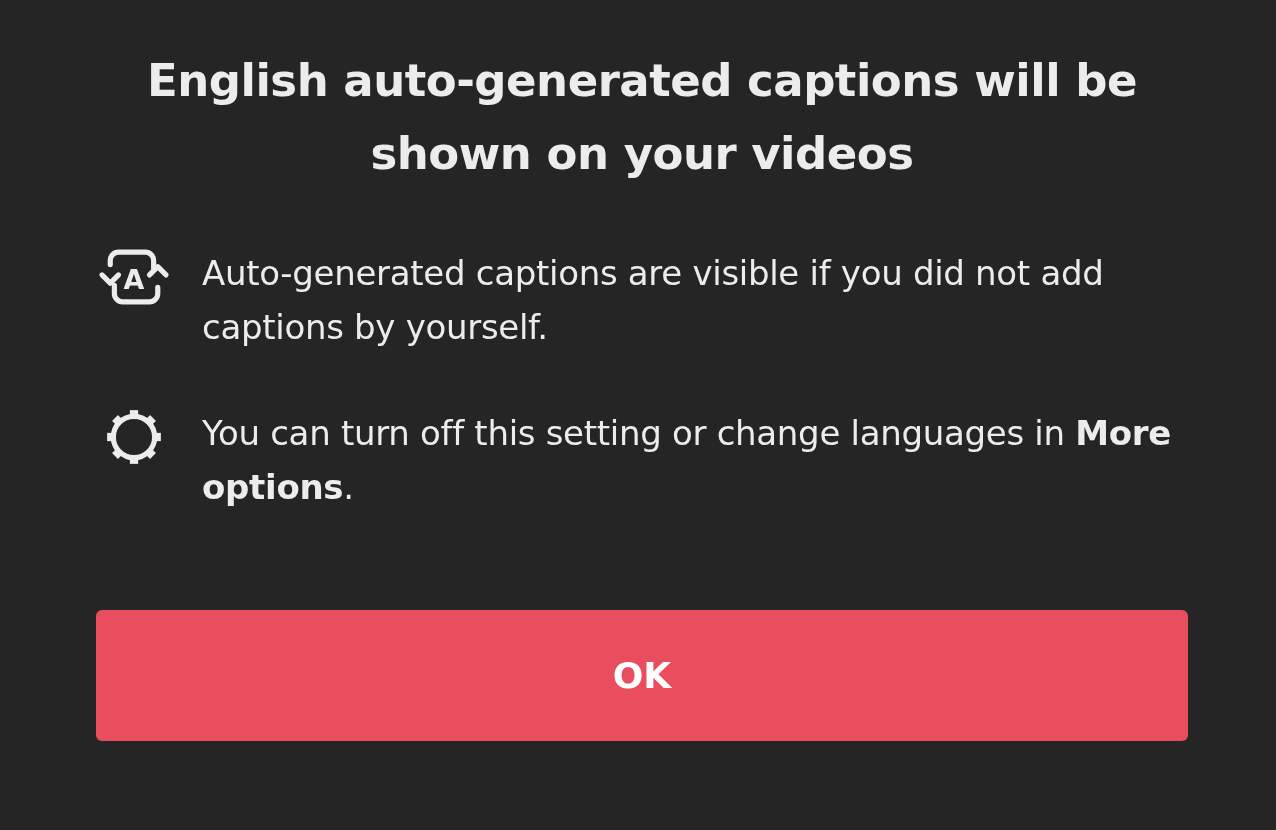 This screenshot has width=1276, height=830. Describe the element at coordinates (642, 117) in the screenshot. I see `dialog-title: English auto-generated captions will be shown on your videos` at that location.